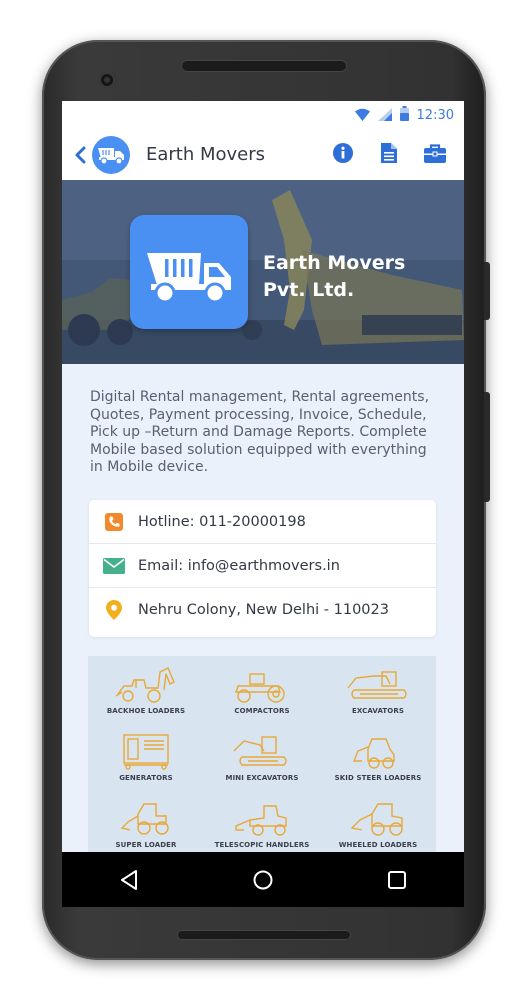 The image size is (528, 1000). Describe the element at coordinates (309, 290) in the screenshot. I see `company-name-line2: Pvt. Ltd.` at that location.